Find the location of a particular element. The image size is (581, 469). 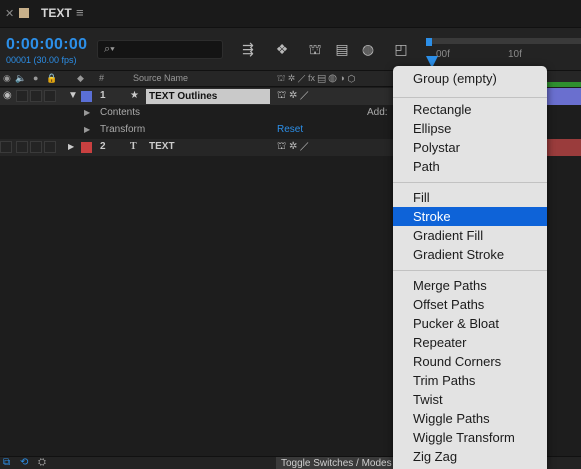

label-tag-icon: ◆ is located at coordinates (80, 78).